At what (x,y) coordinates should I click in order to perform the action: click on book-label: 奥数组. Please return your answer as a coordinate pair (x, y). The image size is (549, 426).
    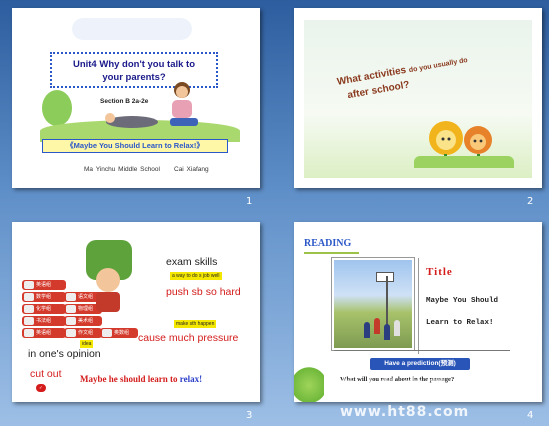
    Looking at the image, I should click on (119, 333).